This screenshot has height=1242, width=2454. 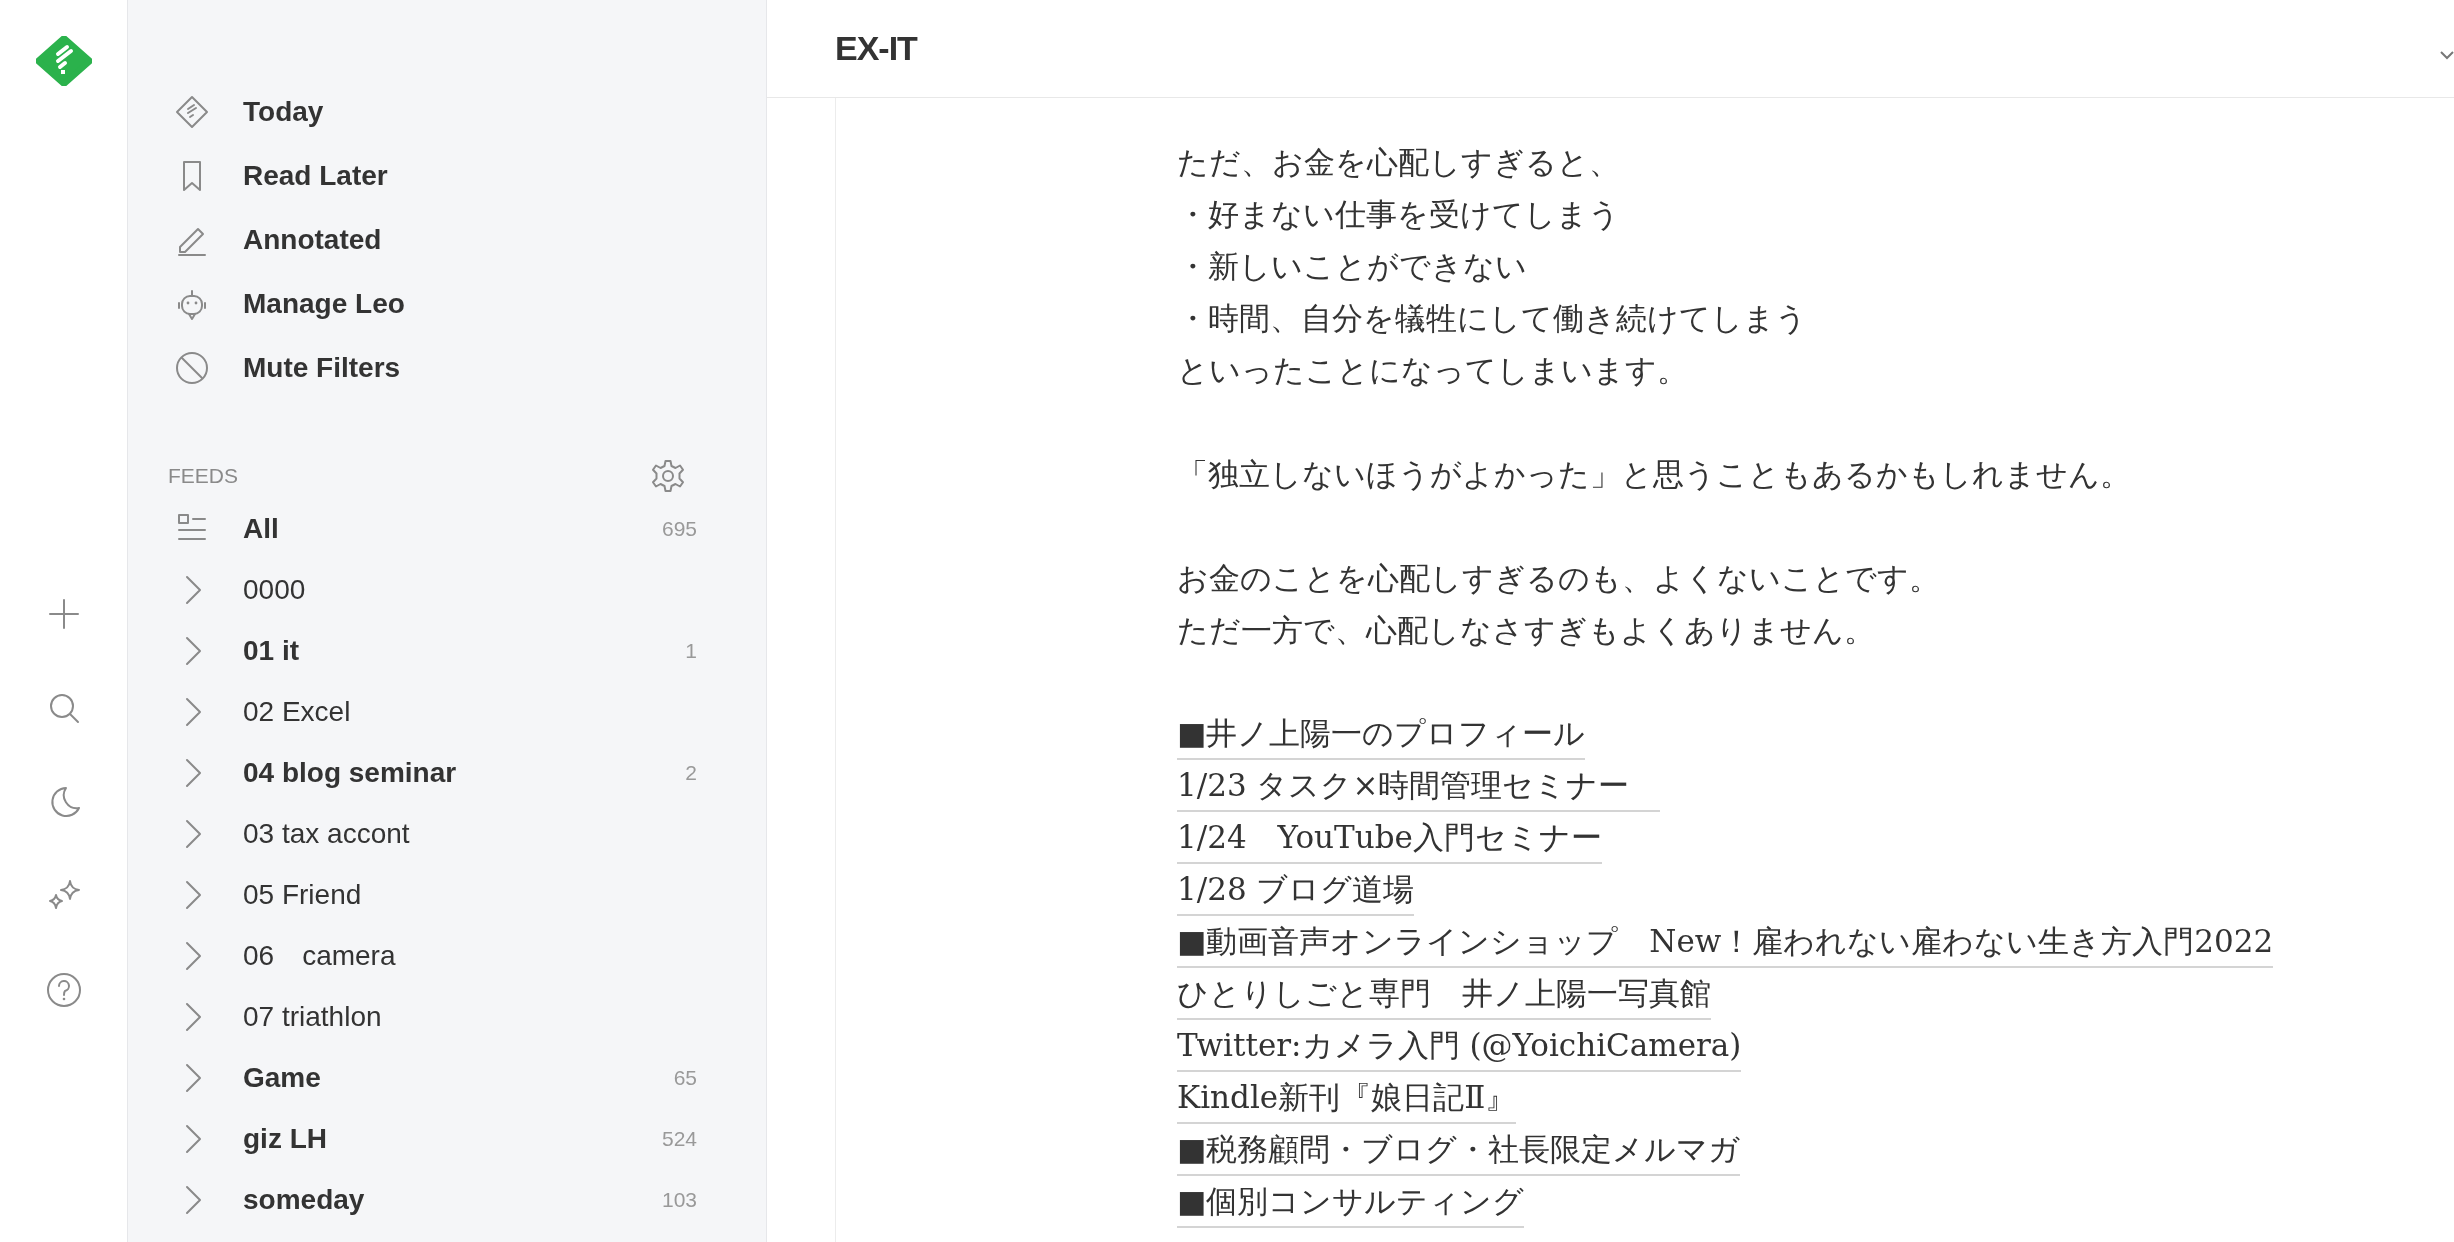 I want to click on feed-item: 0000, so click(x=274, y=589).